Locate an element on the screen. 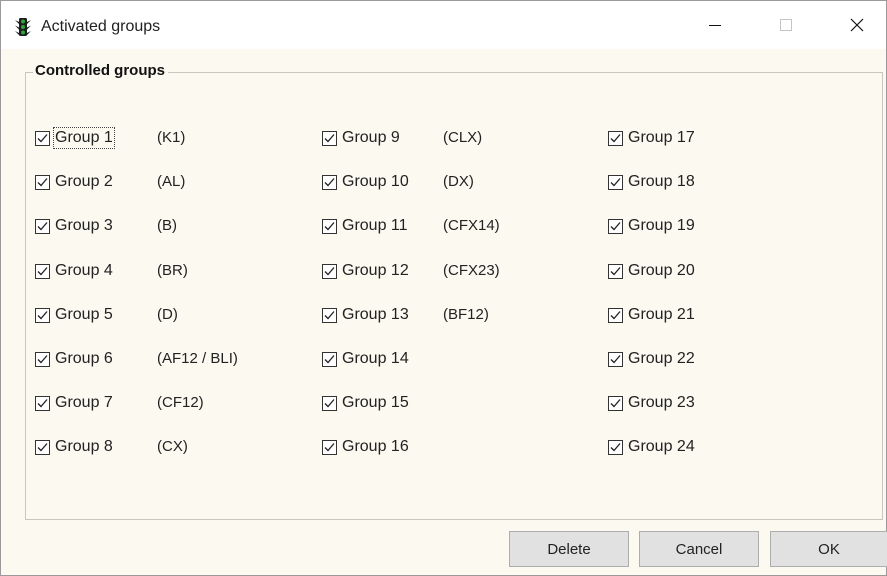 This screenshot has height=576, width=887. group-checkbox: Group 7 is located at coordinates (74, 403).